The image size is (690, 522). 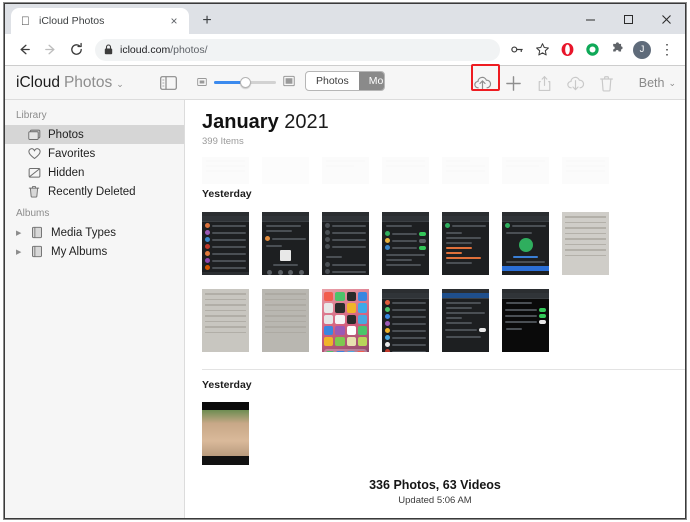 What do you see at coordinates (31, 115) in the screenshot?
I see `sidebar-group-library: Library` at bounding box center [31, 115].